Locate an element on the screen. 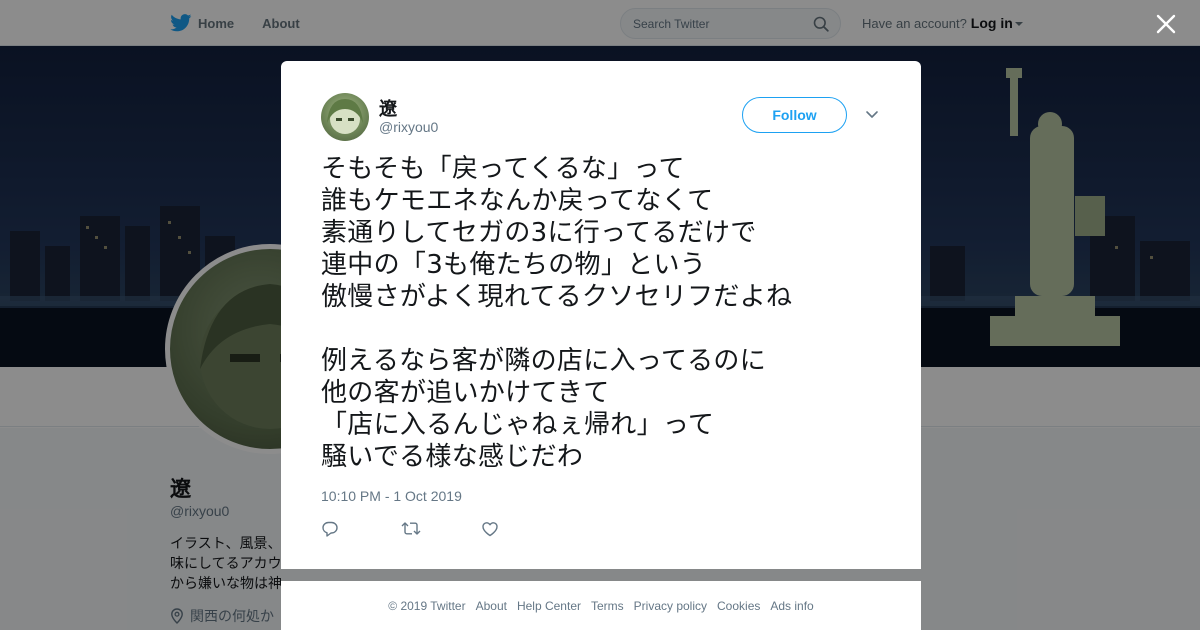 This screenshot has height=630, width=1200. footer-link-cookies: Cookies is located at coordinates (738, 606).